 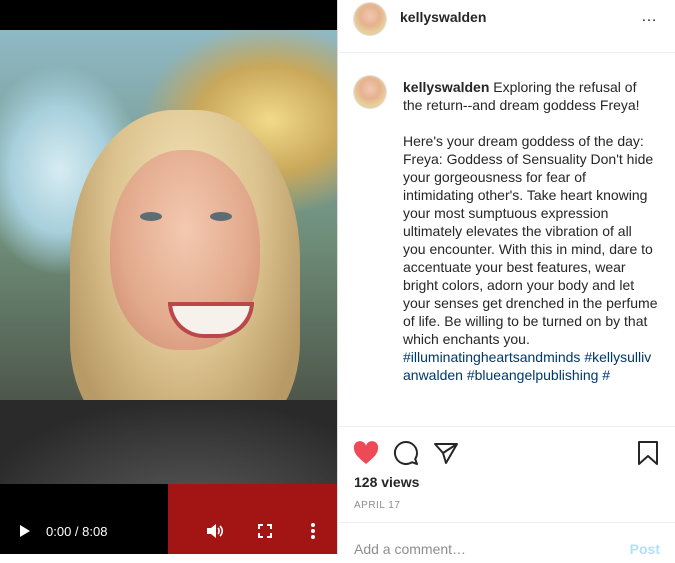 What do you see at coordinates (377, 505) in the screenshot?
I see `post-date: APRIL 17` at bounding box center [377, 505].